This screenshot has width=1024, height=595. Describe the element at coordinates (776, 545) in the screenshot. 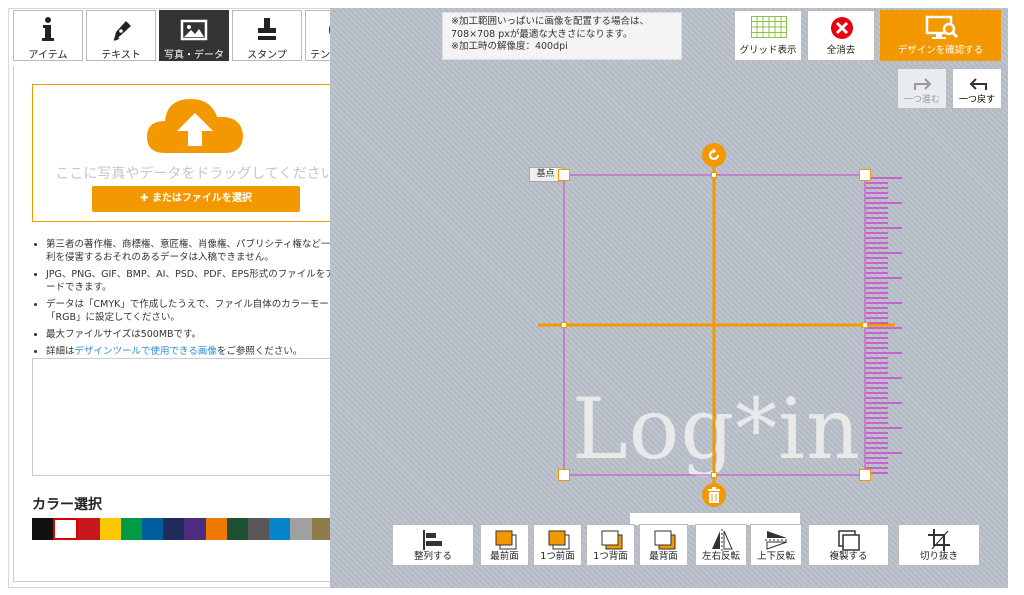

I see `flip-vertical-button: 上下反転` at that location.